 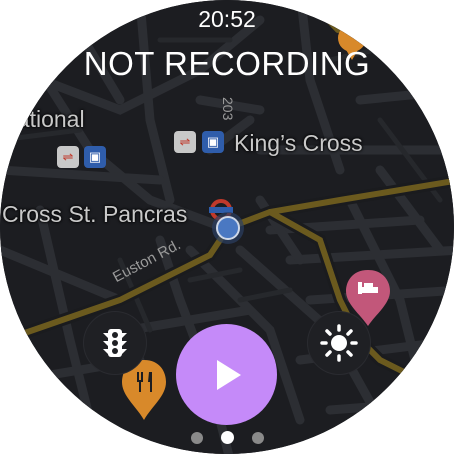 I want to click on map-label-road-203: 203, so click(x=228, y=109).